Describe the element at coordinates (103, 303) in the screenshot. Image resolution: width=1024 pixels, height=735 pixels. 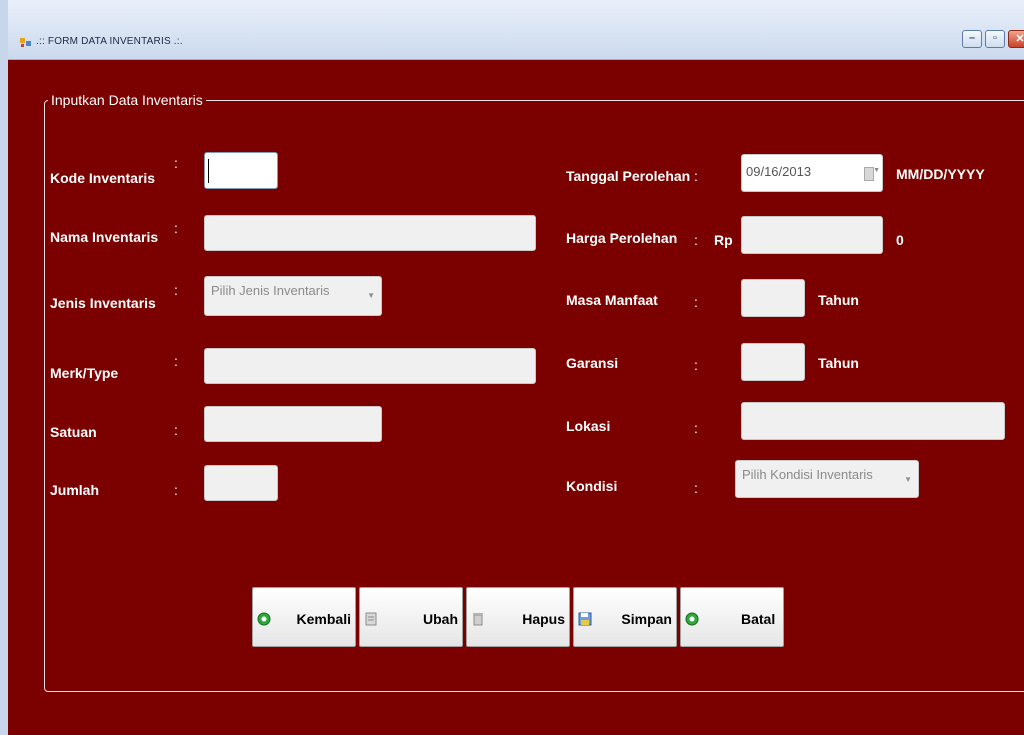
I see `jenis-label: Jenis Inventaris` at that location.